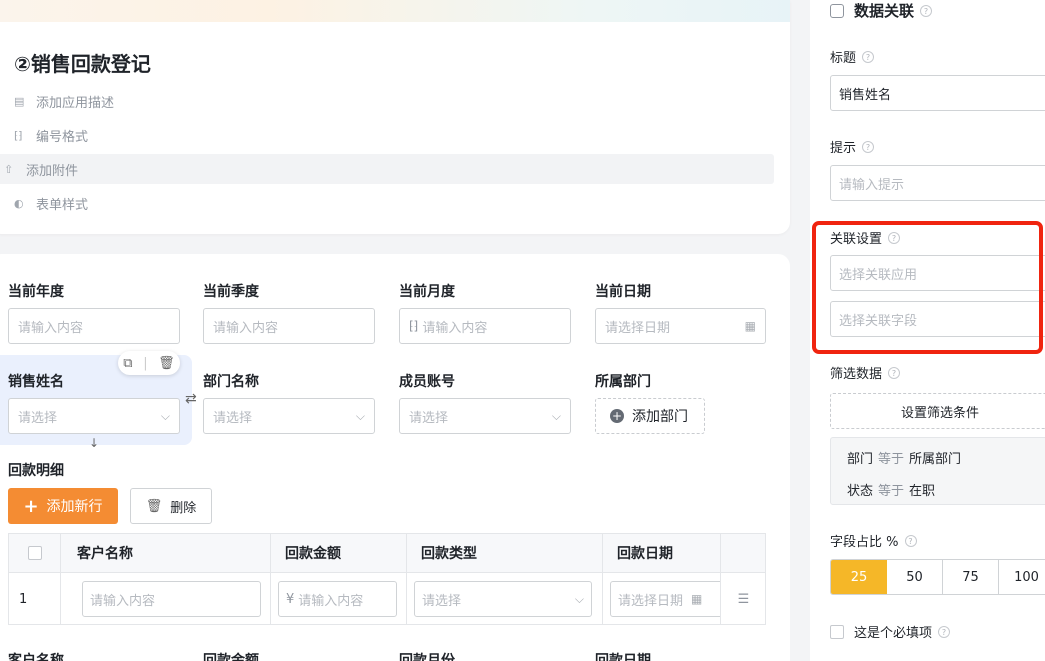 Image resolution: width=1045 pixels, height=661 pixels. Describe the element at coordinates (922, 491) in the screenshot. I see `condition-value: 在职` at that location.